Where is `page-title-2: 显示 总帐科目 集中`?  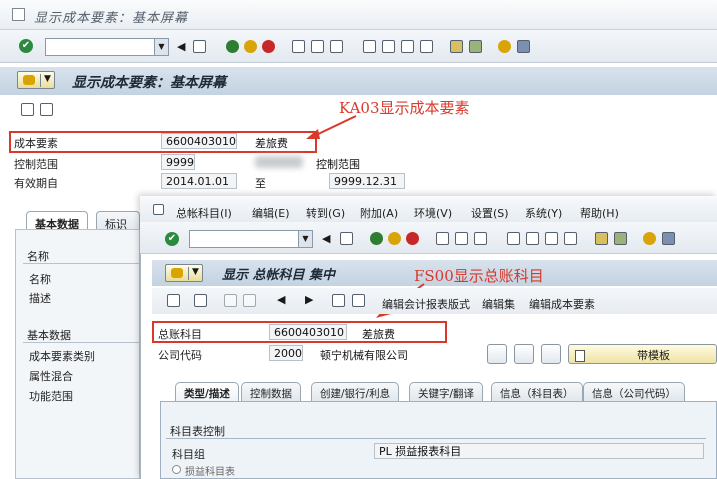 page-title-2: 显示 总帐科目 集中 is located at coordinates (279, 275).